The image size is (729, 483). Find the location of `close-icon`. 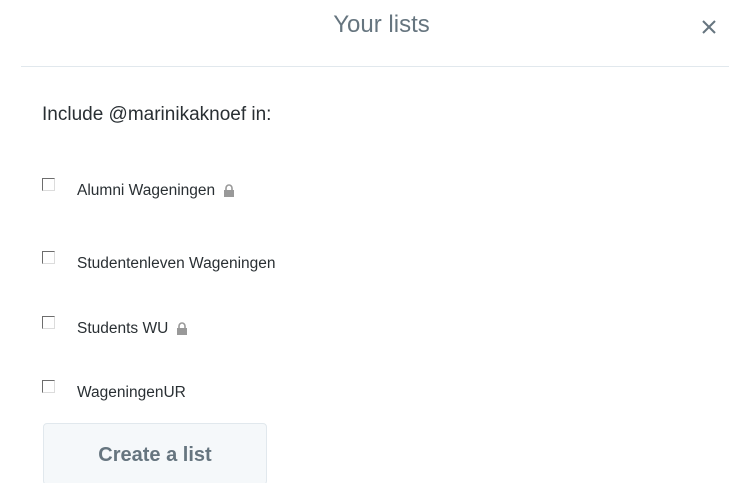

close-icon is located at coordinates (709, 27).